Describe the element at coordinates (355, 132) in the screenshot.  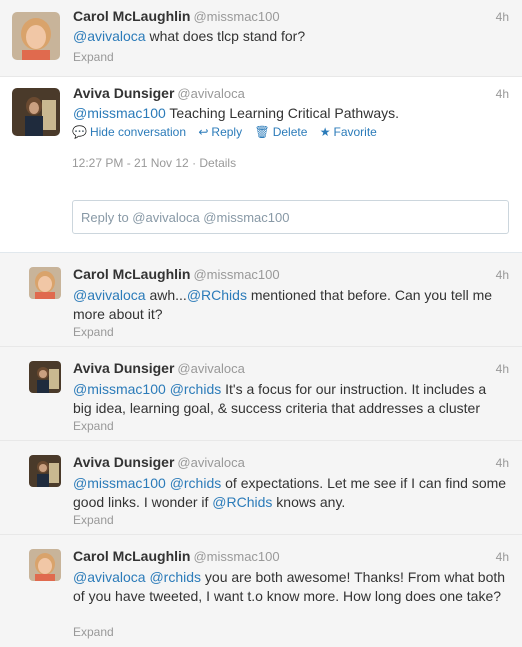
I see `favorite-label: Favorite` at that location.